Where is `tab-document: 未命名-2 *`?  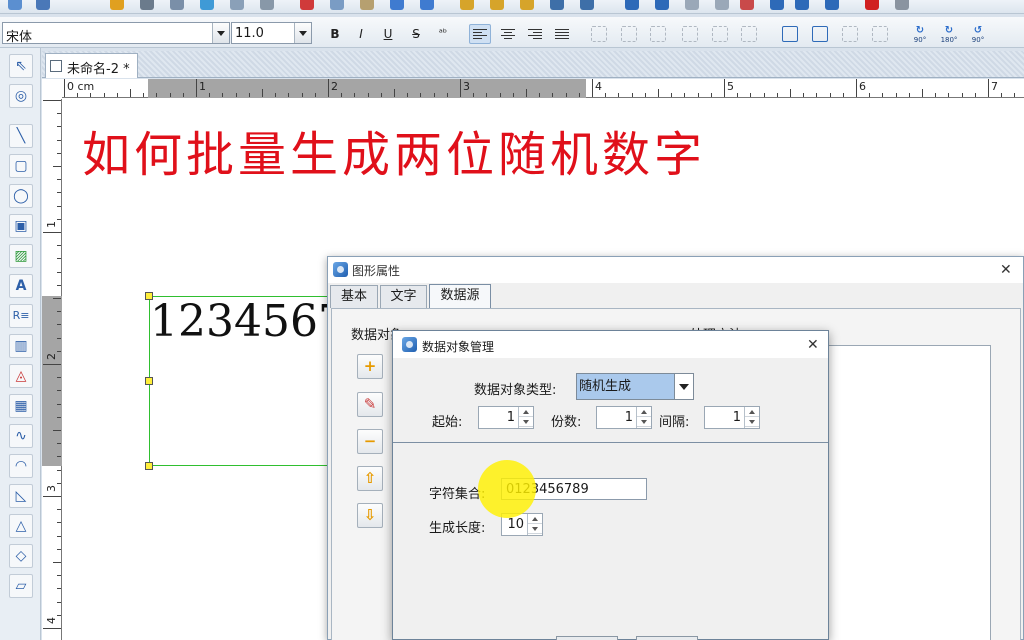 tab-document: 未命名-2 * is located at coordinates (91, 65).